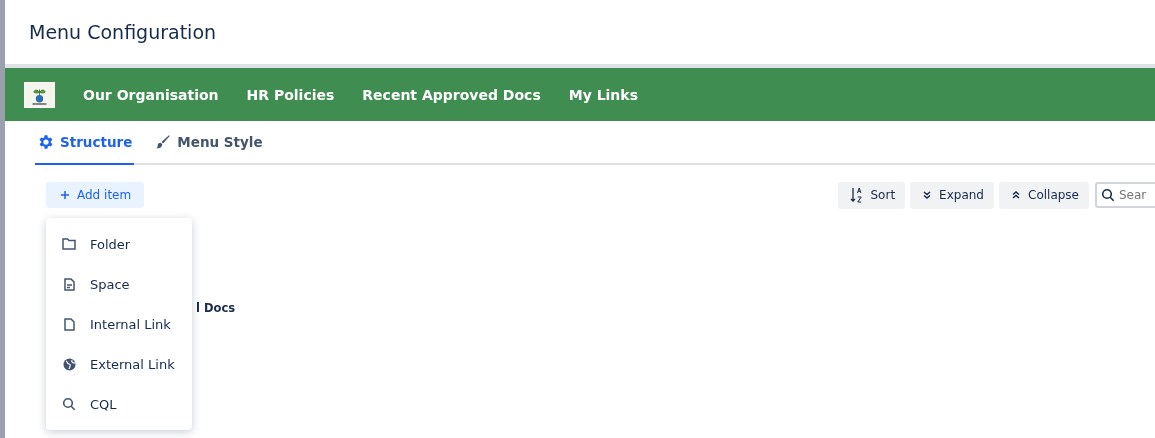 The width and height of the screenshot is (1155, 438). I want to click on nav-item: HR Policies, so click(290, 94).